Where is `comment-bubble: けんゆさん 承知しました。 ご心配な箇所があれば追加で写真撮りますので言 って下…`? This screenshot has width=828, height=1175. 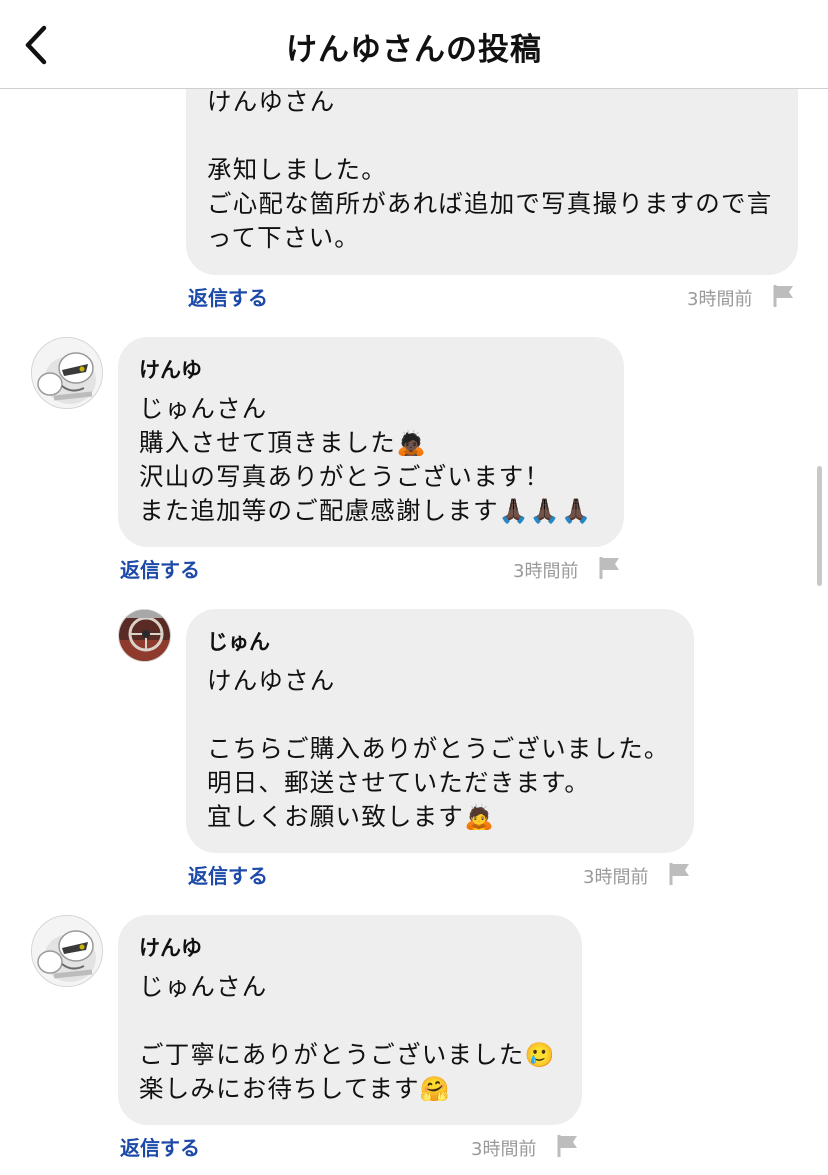
comment-bubble: けんゆさん 承知しました。 ご心配な箇所があれば追加で写真撮りますので言 って下… is located at coordinates (492, 167).